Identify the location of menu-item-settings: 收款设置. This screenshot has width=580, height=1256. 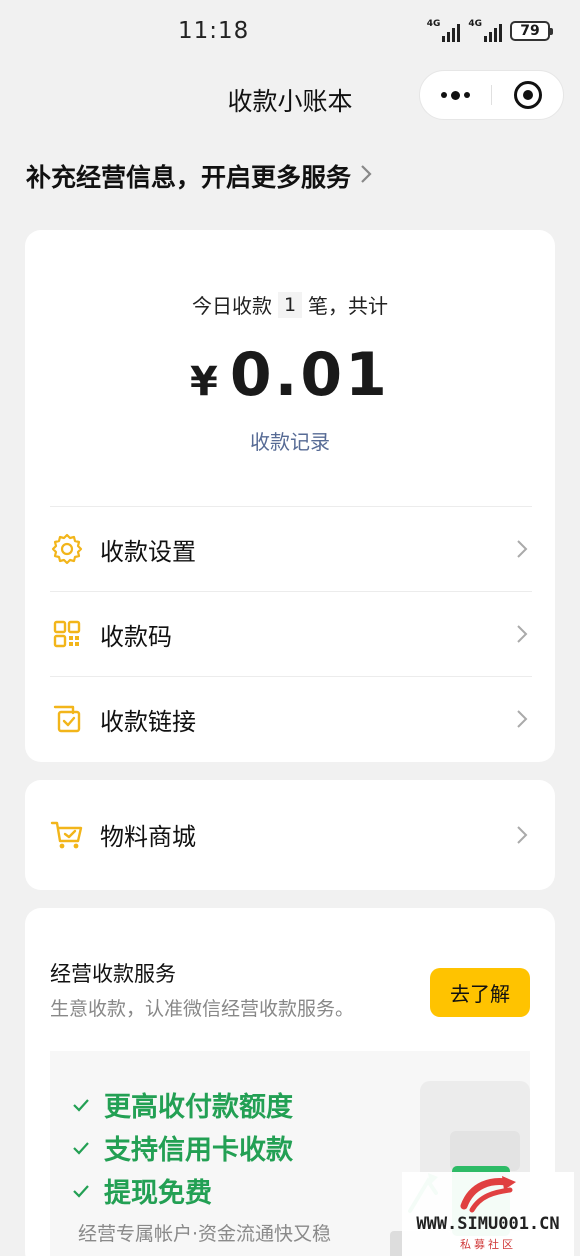
(291, 548).